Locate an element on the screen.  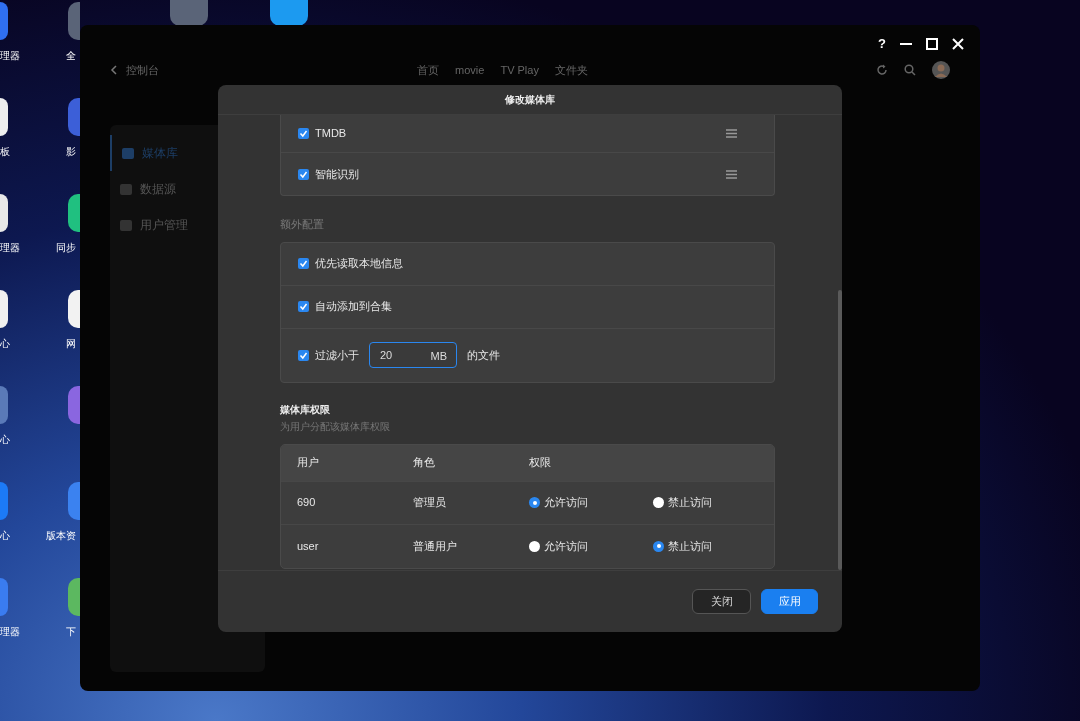
section-heading: 额外配置 is located at coordinates (302, 224).